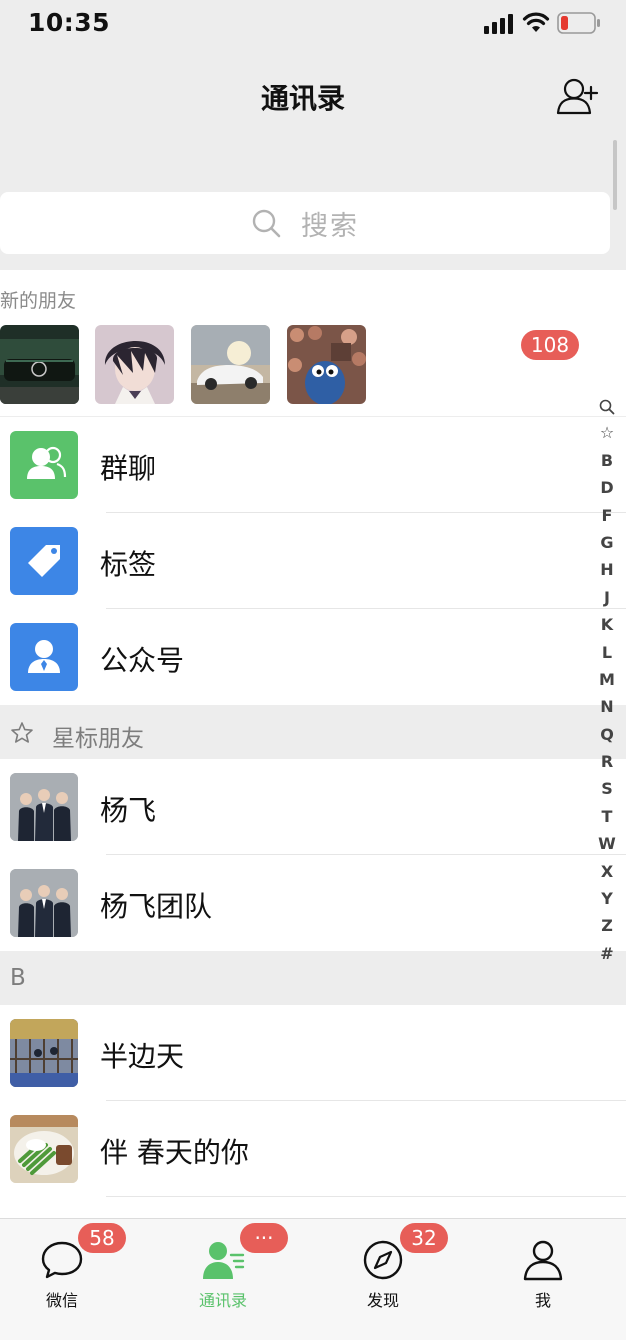 Image resolution: width=626 pixels, height=1340 pixels. What do you see at coordinates (313, 1053) in the screenshot?
I see `contact-row: 半边天` at bounding box center [313, 1053].